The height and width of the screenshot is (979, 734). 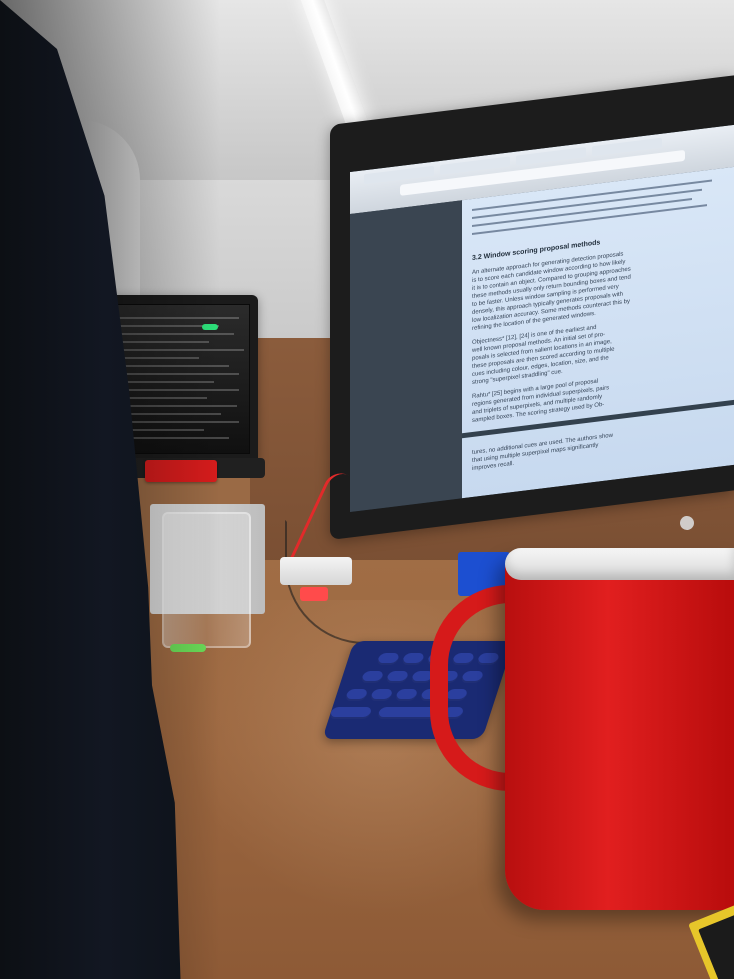 What do you see at coordinates (314, 594) in the screenshot?
I see `red-connector` at bounding box center [314, 594].